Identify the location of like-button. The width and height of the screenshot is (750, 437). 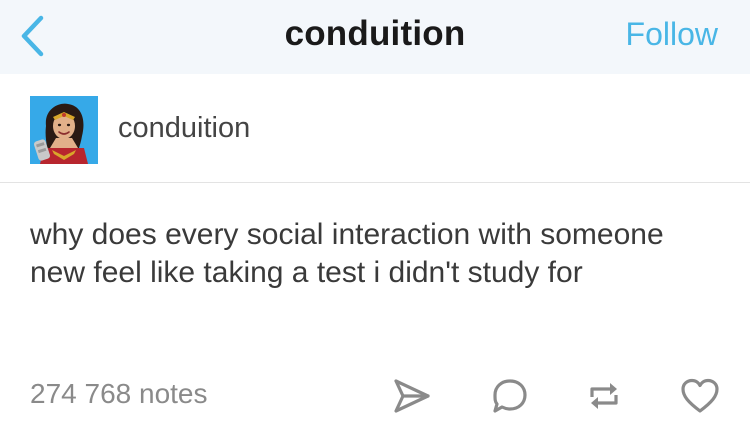
(700, 396).